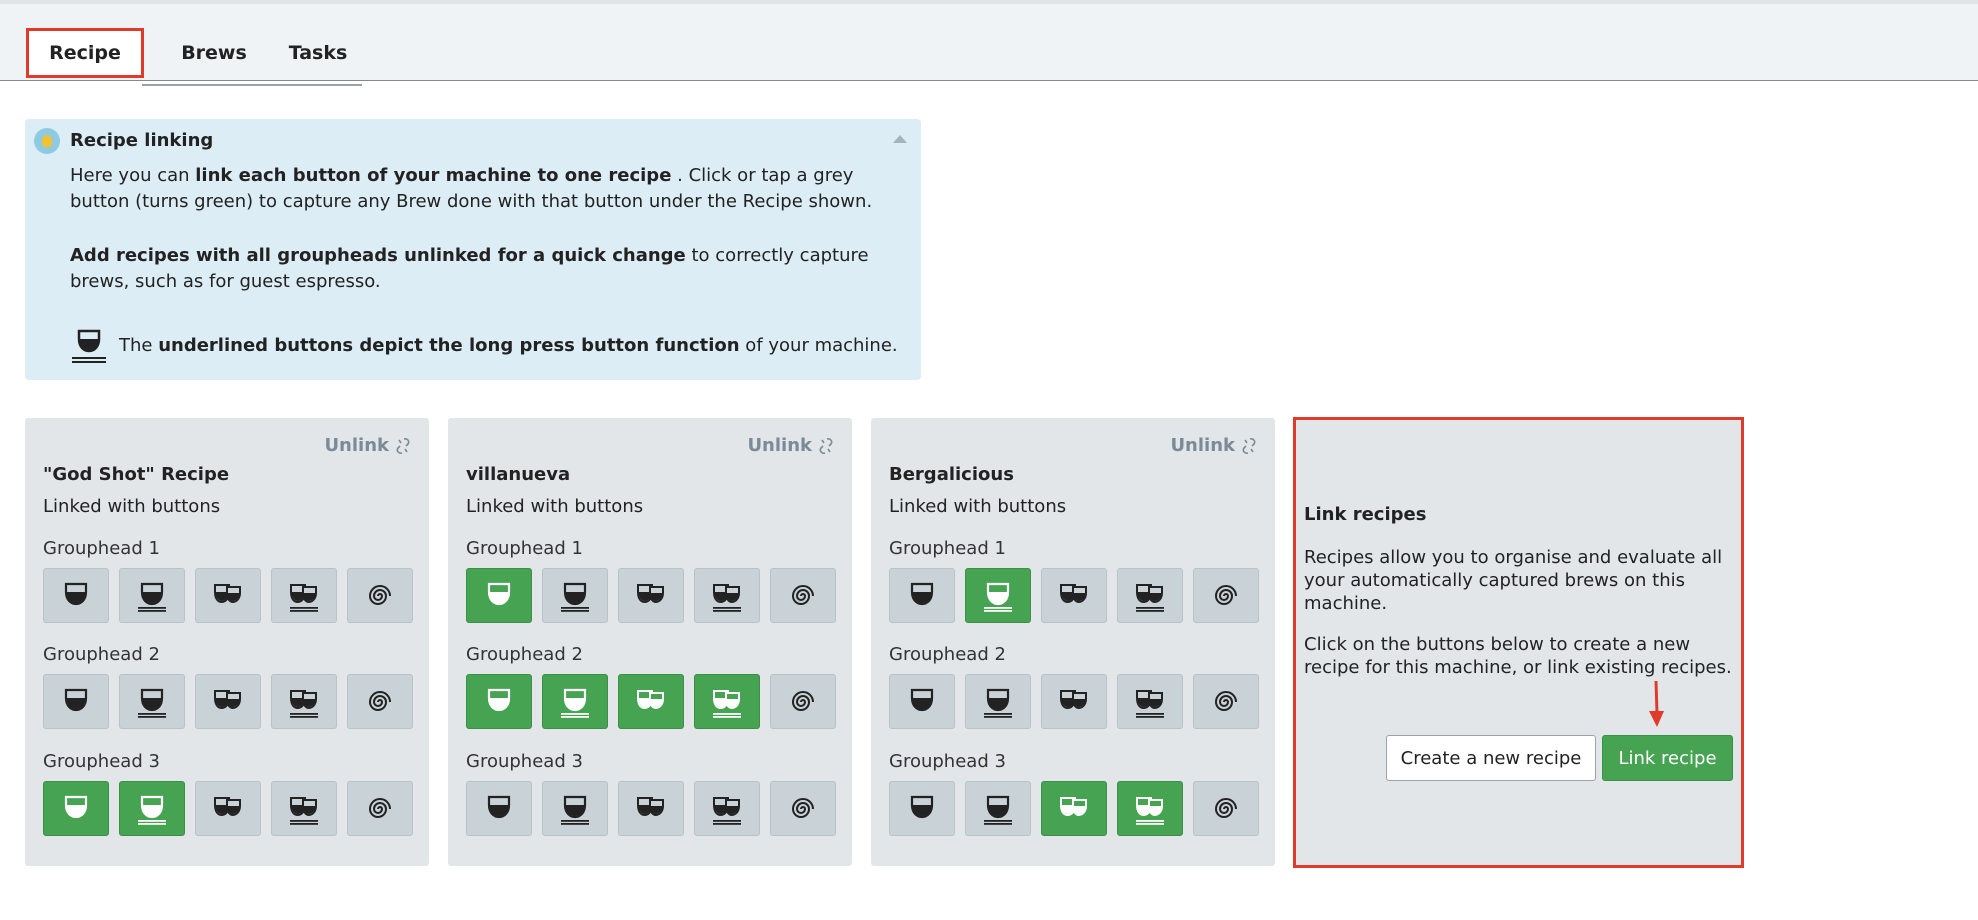  I want to click on recipe-name: "God Shot" Recipe, so click(136, 474).